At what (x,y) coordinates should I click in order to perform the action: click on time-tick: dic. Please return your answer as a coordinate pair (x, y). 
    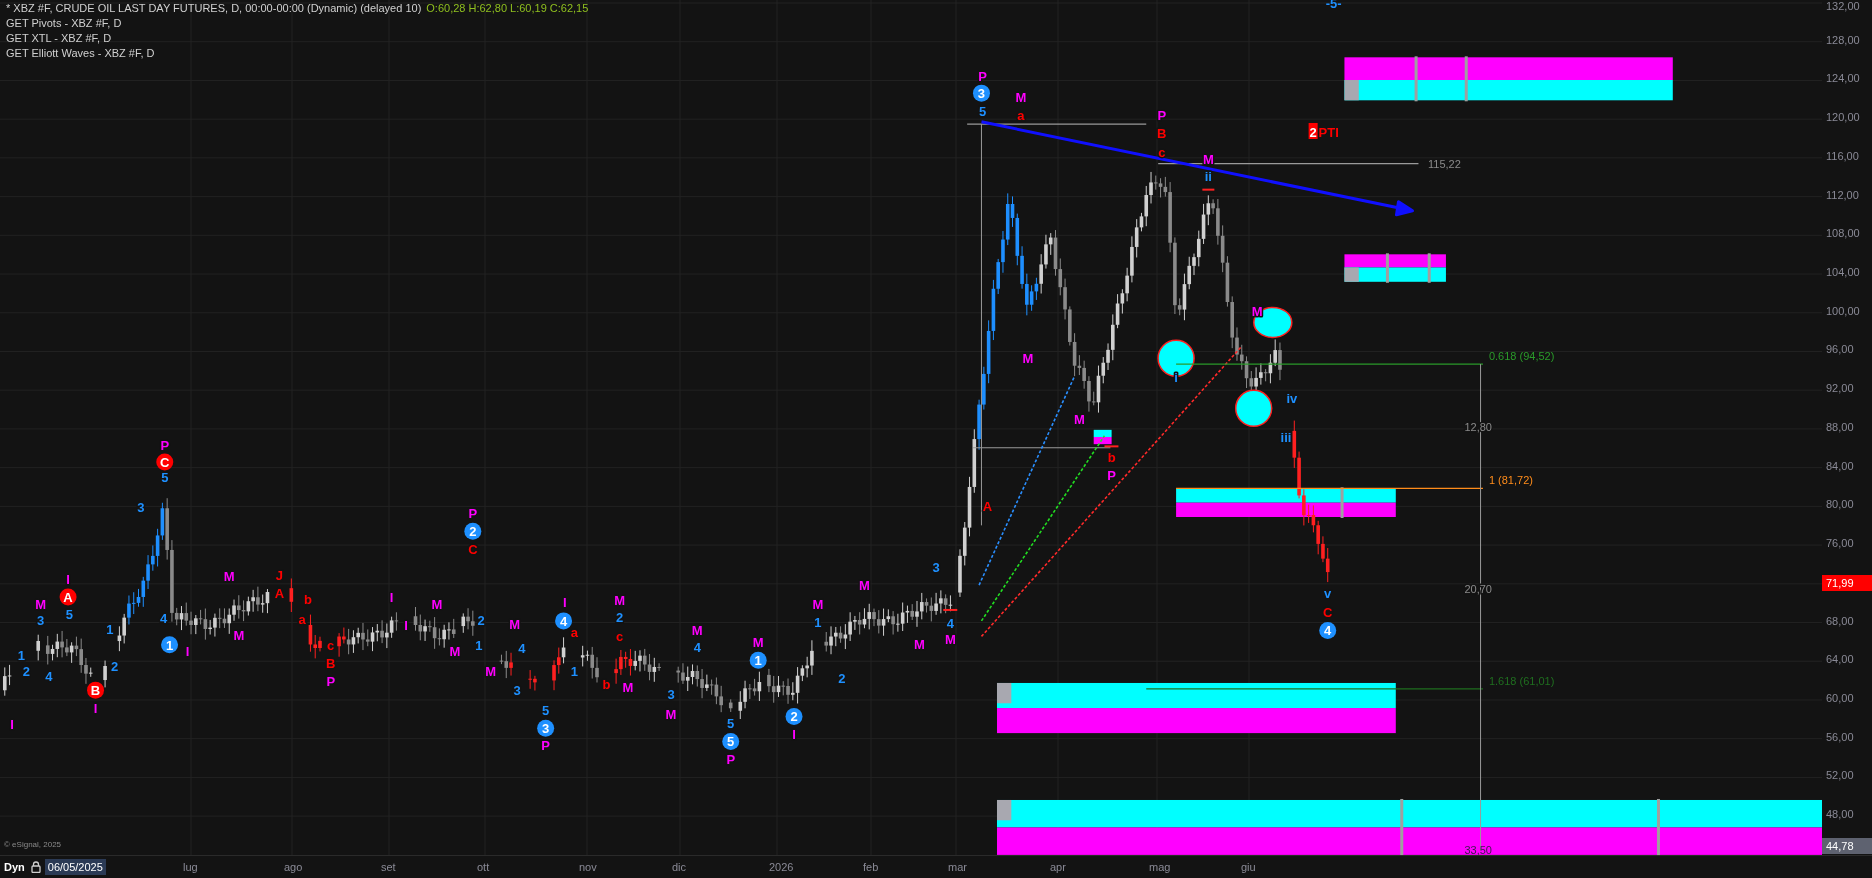
    Looking at the image, I should click on (679, 867).